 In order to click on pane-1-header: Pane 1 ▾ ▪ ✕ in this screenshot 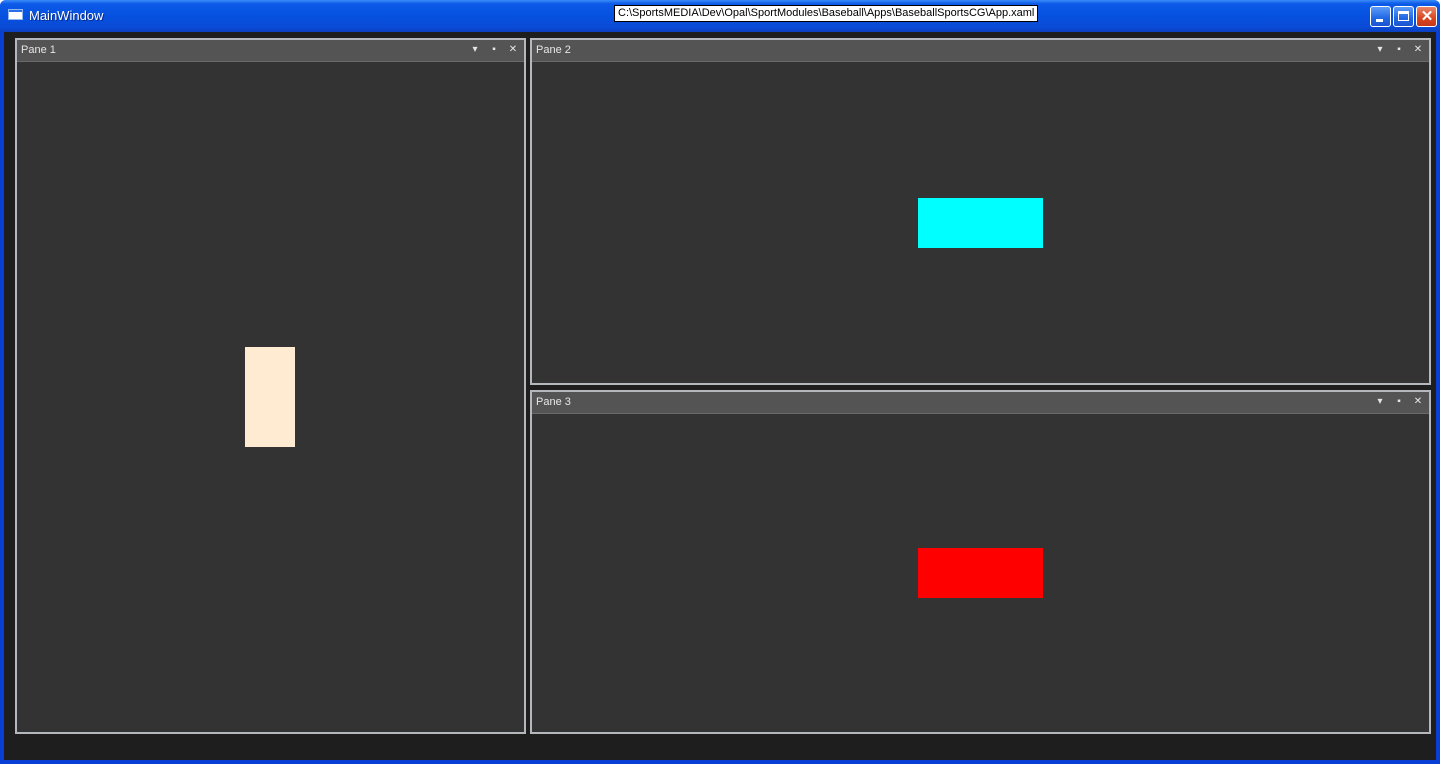, I will do `click(270, 51)`.